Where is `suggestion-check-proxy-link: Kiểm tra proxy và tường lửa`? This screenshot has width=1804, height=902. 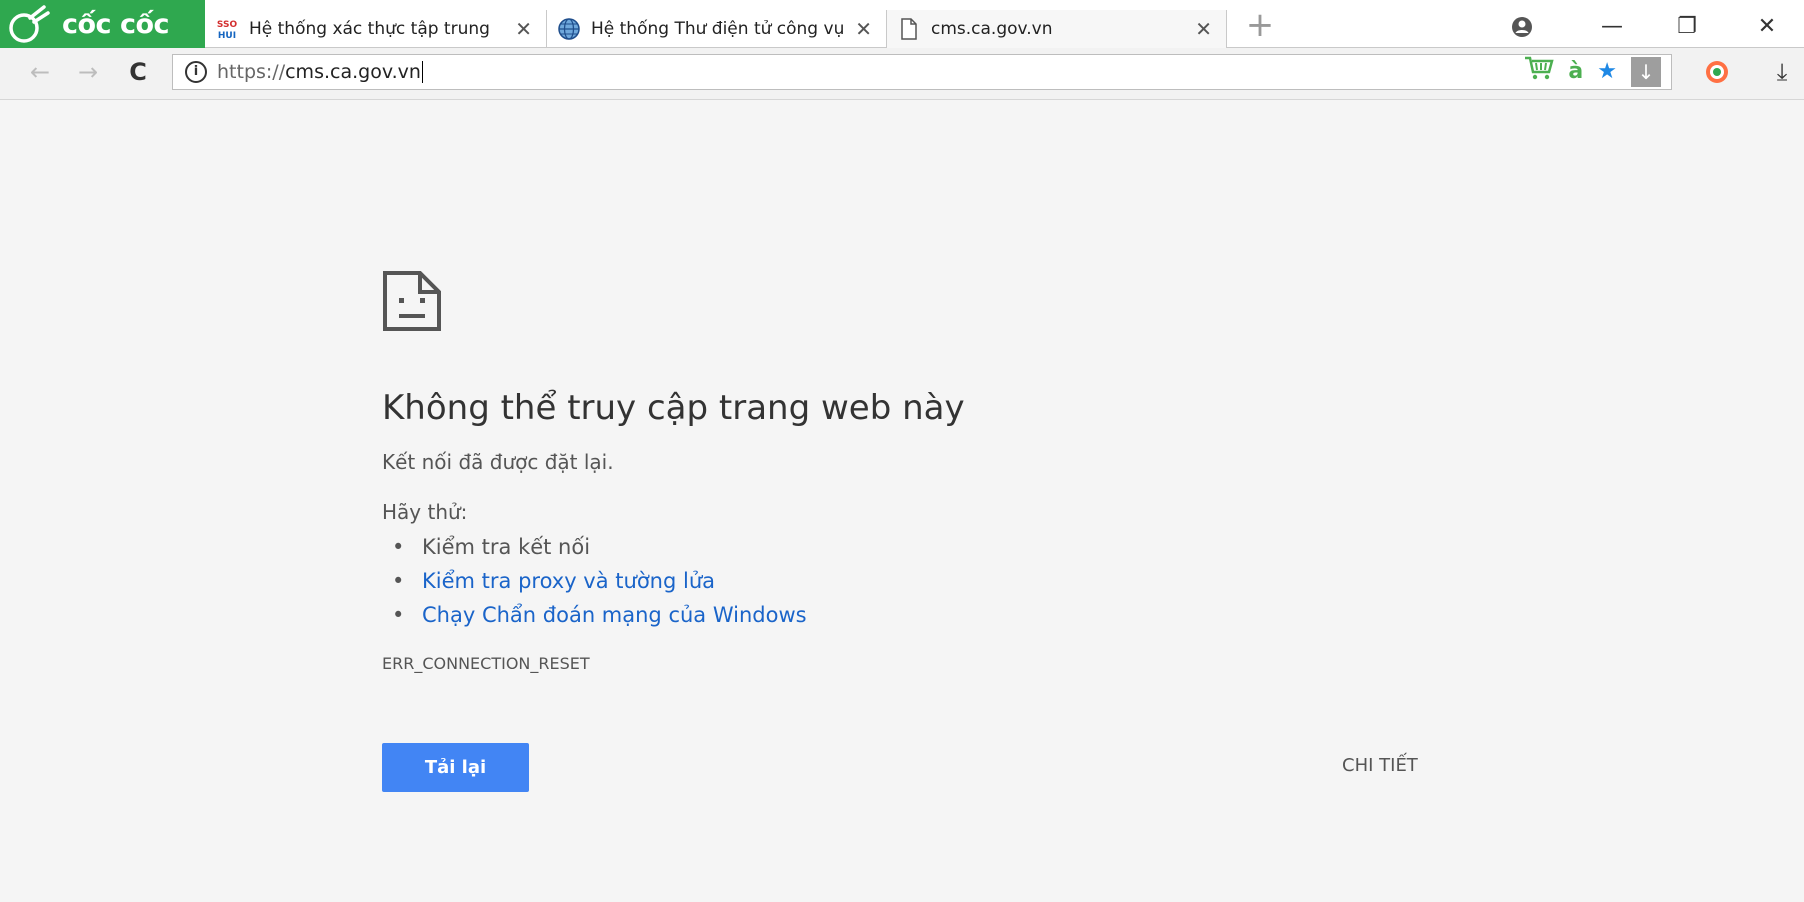 suggestion-check-proxy-link: Kiểm tra proxy và tường lửa is located at coordinates (917, 581).